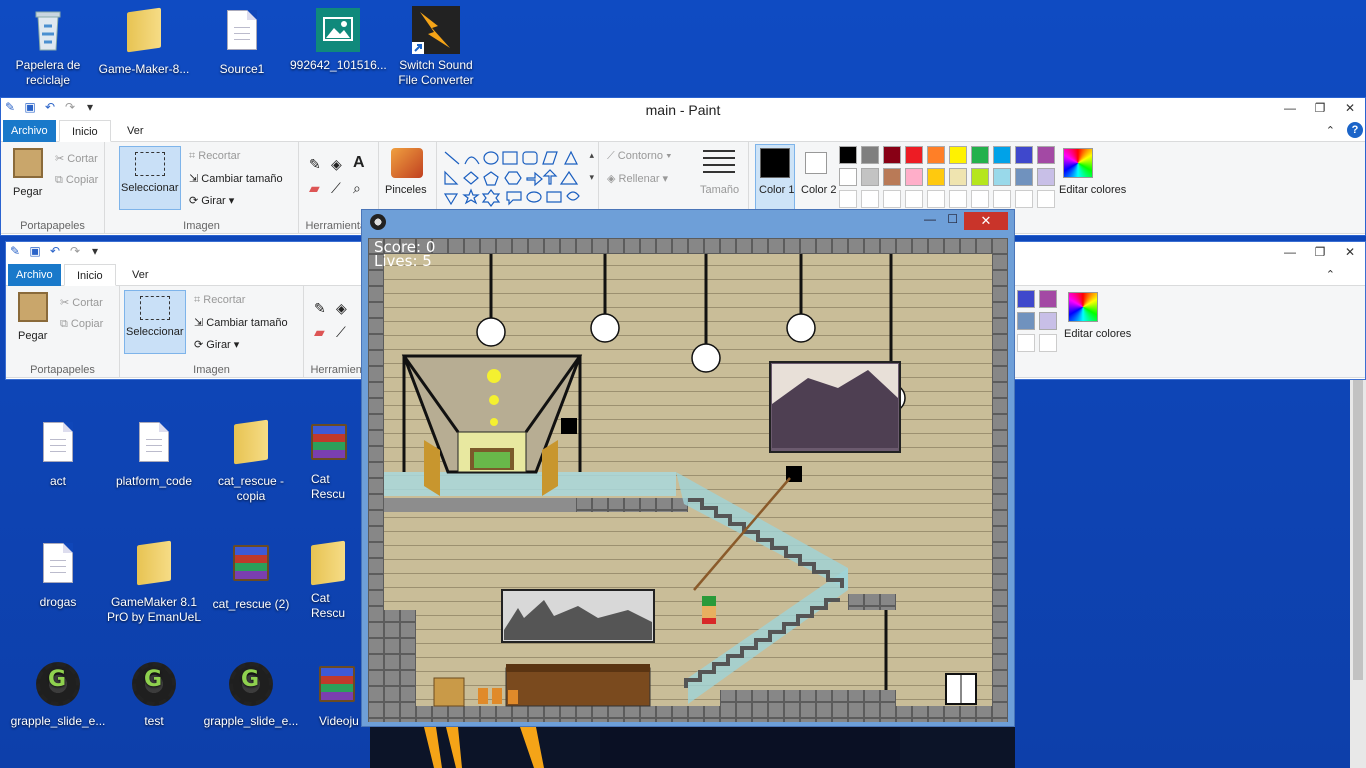 This screenshot has height=768, width=1366. What do you see at coordinates (378, 222) in the screenshot?
I see `game-app-icon` at bounding box center [378, 222].